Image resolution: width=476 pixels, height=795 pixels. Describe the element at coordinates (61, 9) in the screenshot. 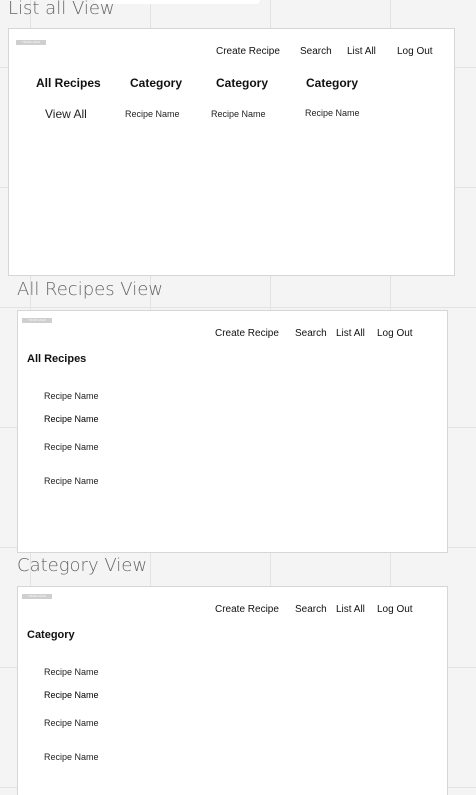

I see `section-title-list-all-view: List all View` at that location.